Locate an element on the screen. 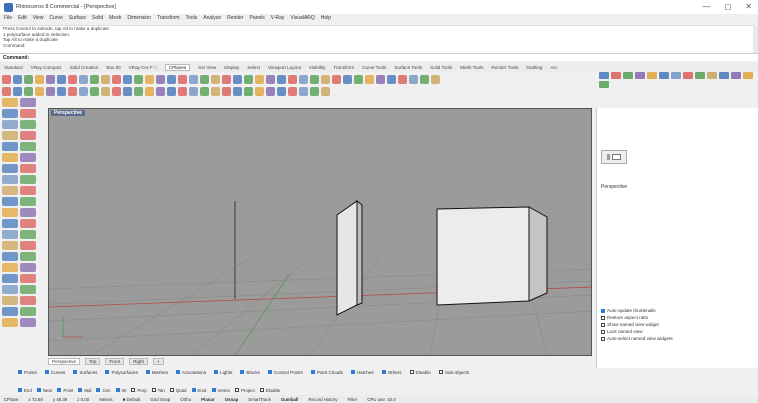  tab-mesh-tools: Mesh Tools is located at coordinates (471, 67).